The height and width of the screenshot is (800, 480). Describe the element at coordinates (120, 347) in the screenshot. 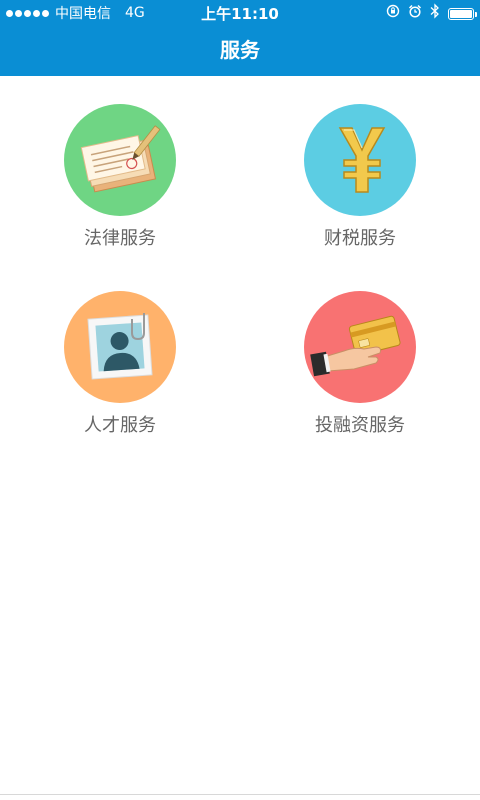

I see `person-photo-icon` at that location.